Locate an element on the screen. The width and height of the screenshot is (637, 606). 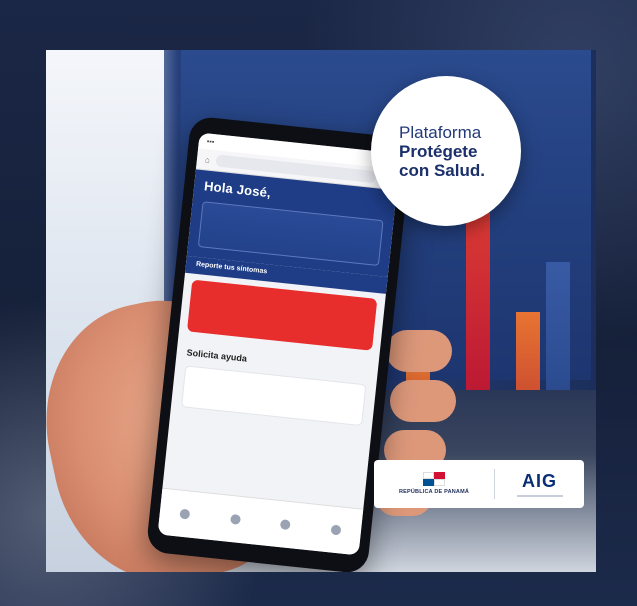
user-info-card is located at coordinates (290, 233).